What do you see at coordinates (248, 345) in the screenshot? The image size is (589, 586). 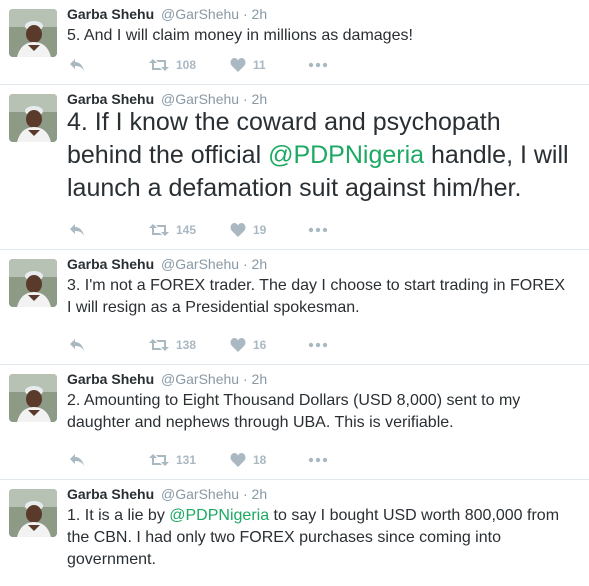 I see `like-button: 16` at bounding box center [248, 345].